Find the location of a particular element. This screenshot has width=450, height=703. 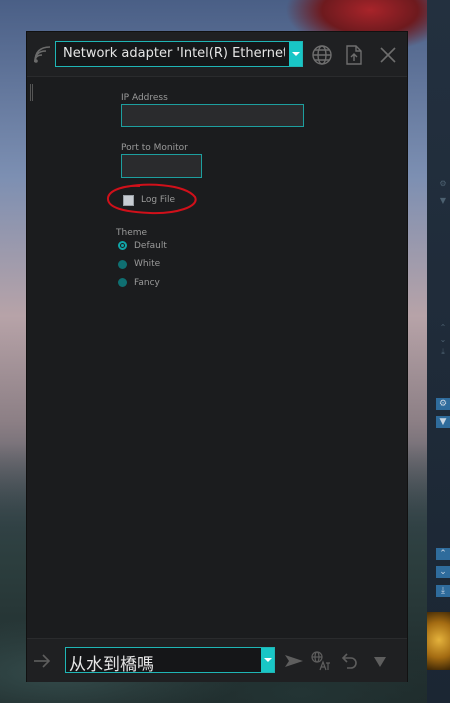

gold-emblem is located at coordinates (438, 641).